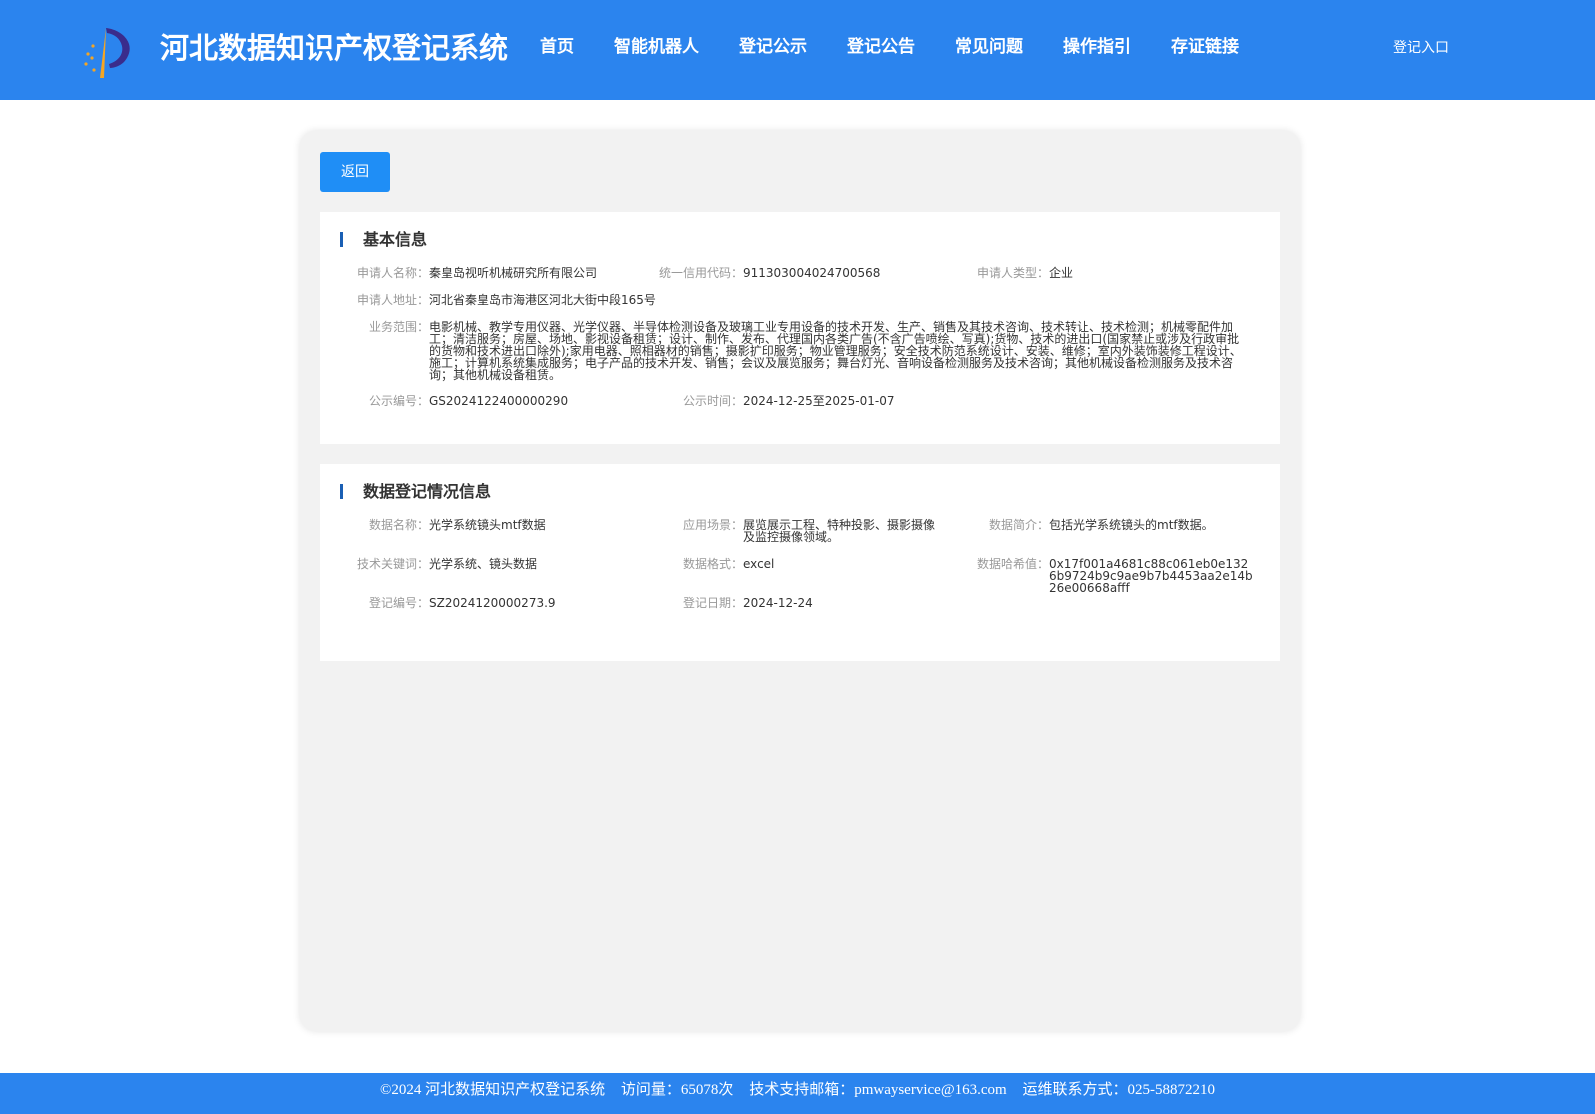  Describe the element at coordinates (398, 525) in the screenshot. I see `data-name-label: 数据名称：` at that location.